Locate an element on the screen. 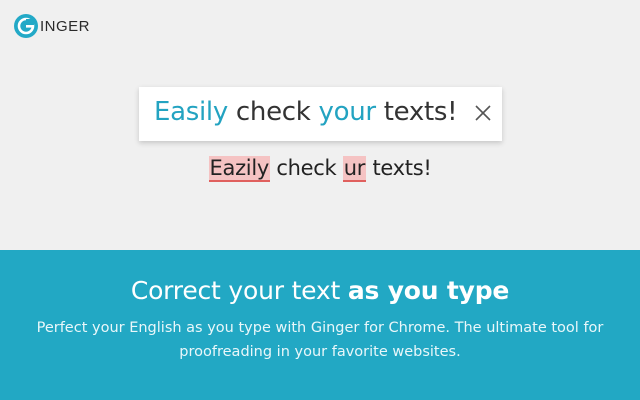 The height and width of the screenshot is (400, 640). text-check: check is located at coordinates (273, 112).